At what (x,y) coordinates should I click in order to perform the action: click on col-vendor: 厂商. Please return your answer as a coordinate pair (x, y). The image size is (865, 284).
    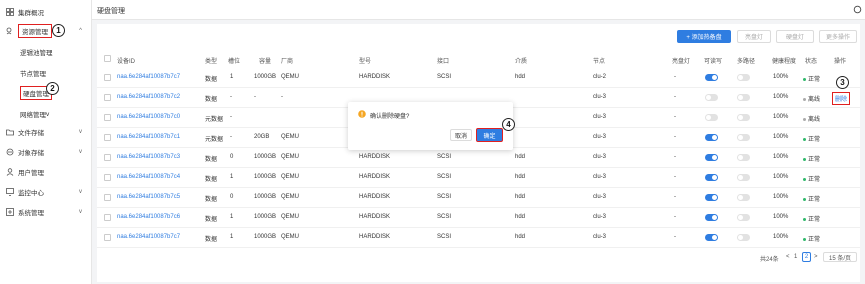
    Looking at the image, I should click on (287, 62).